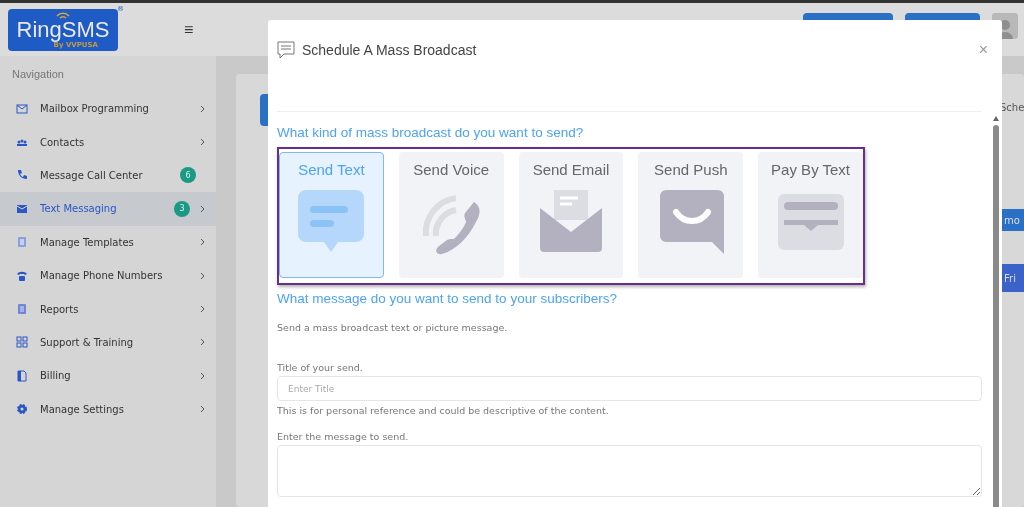 The width and height of the screenshot is (1024, 507). What do you see at coordinates (443, 410) in the screenshot?
I see `help-text: This is for personal reference and could be descriptive of the content.` at bounding box center [443, 410].